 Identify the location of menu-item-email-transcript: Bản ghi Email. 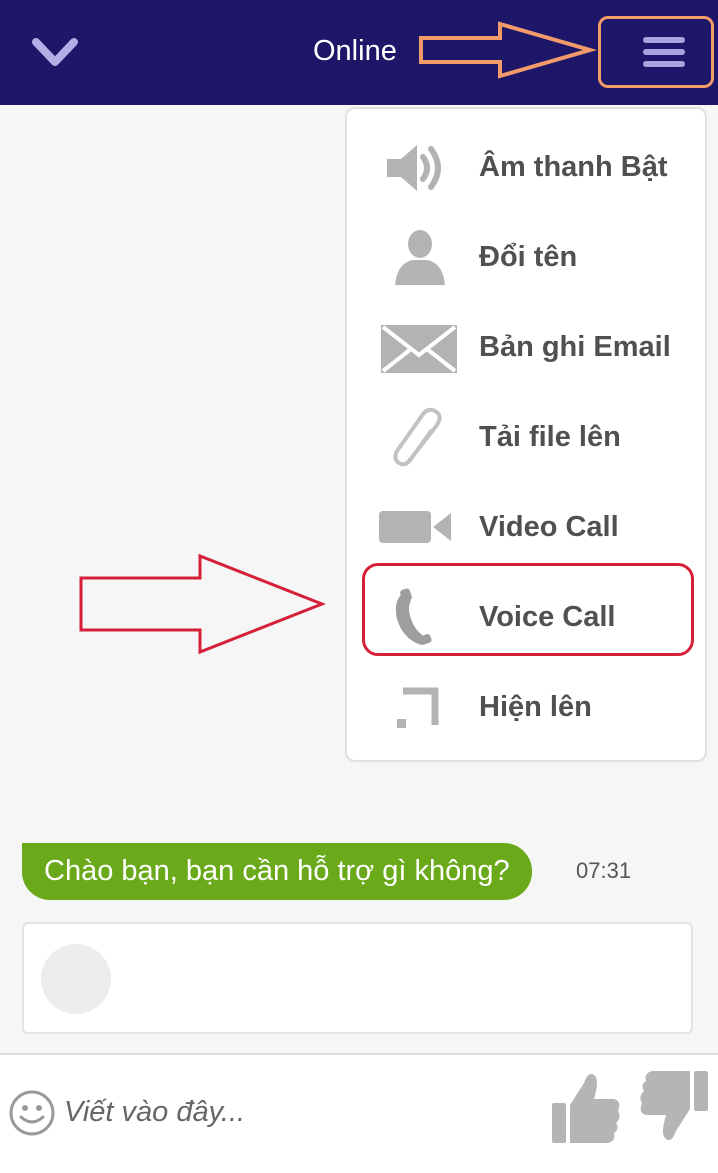
(526, 347).